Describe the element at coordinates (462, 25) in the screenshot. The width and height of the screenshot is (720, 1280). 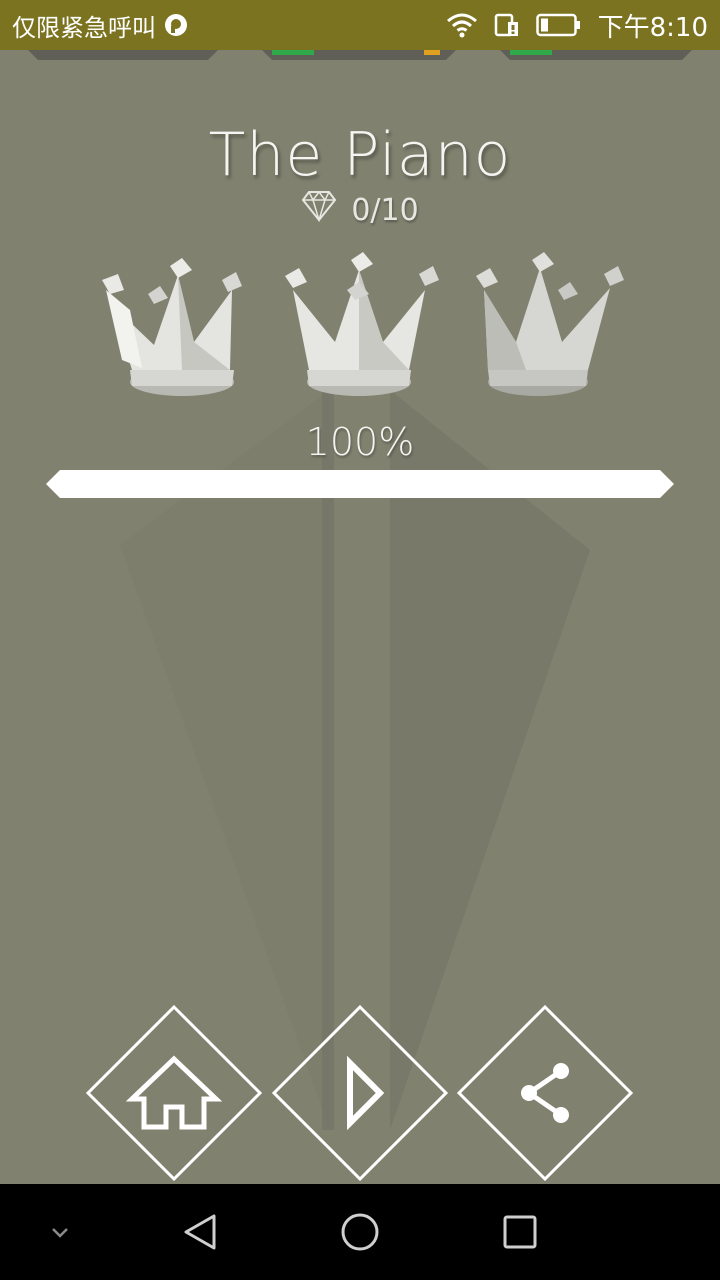
I see `wifi-icon` at that location.